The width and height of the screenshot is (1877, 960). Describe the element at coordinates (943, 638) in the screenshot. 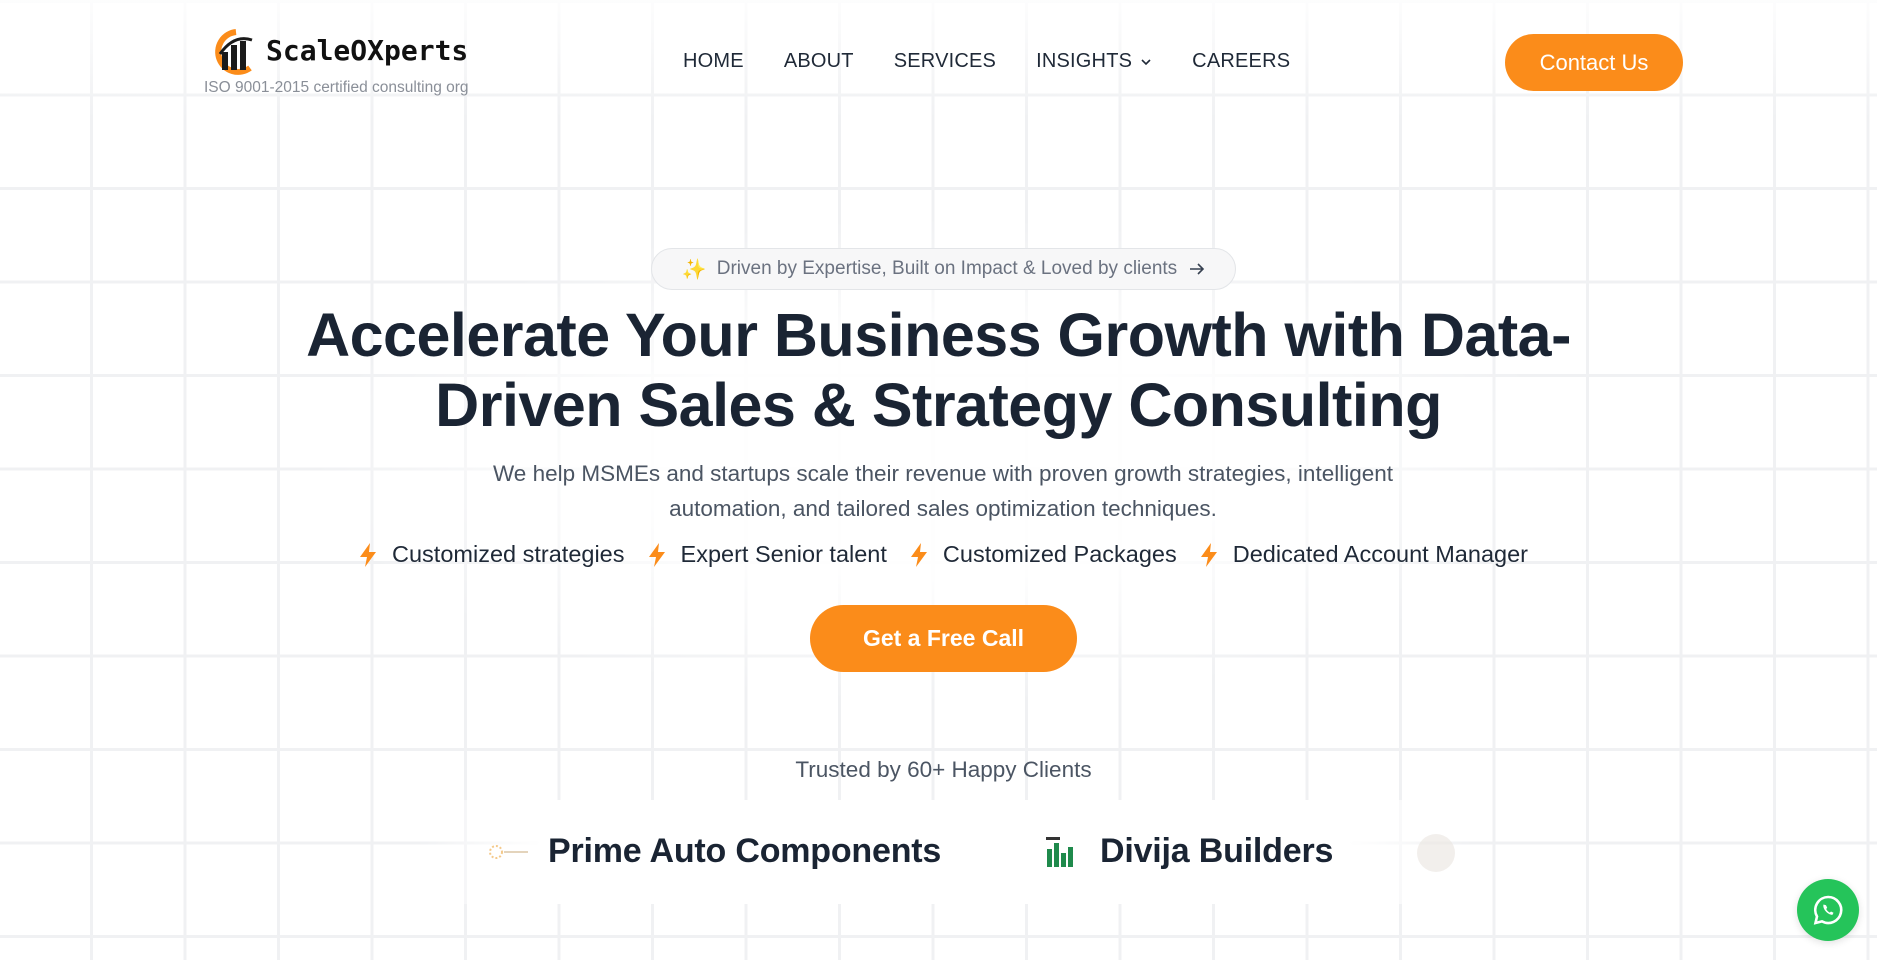

I see `get-free-call-button: Get a Free Call` at that location.